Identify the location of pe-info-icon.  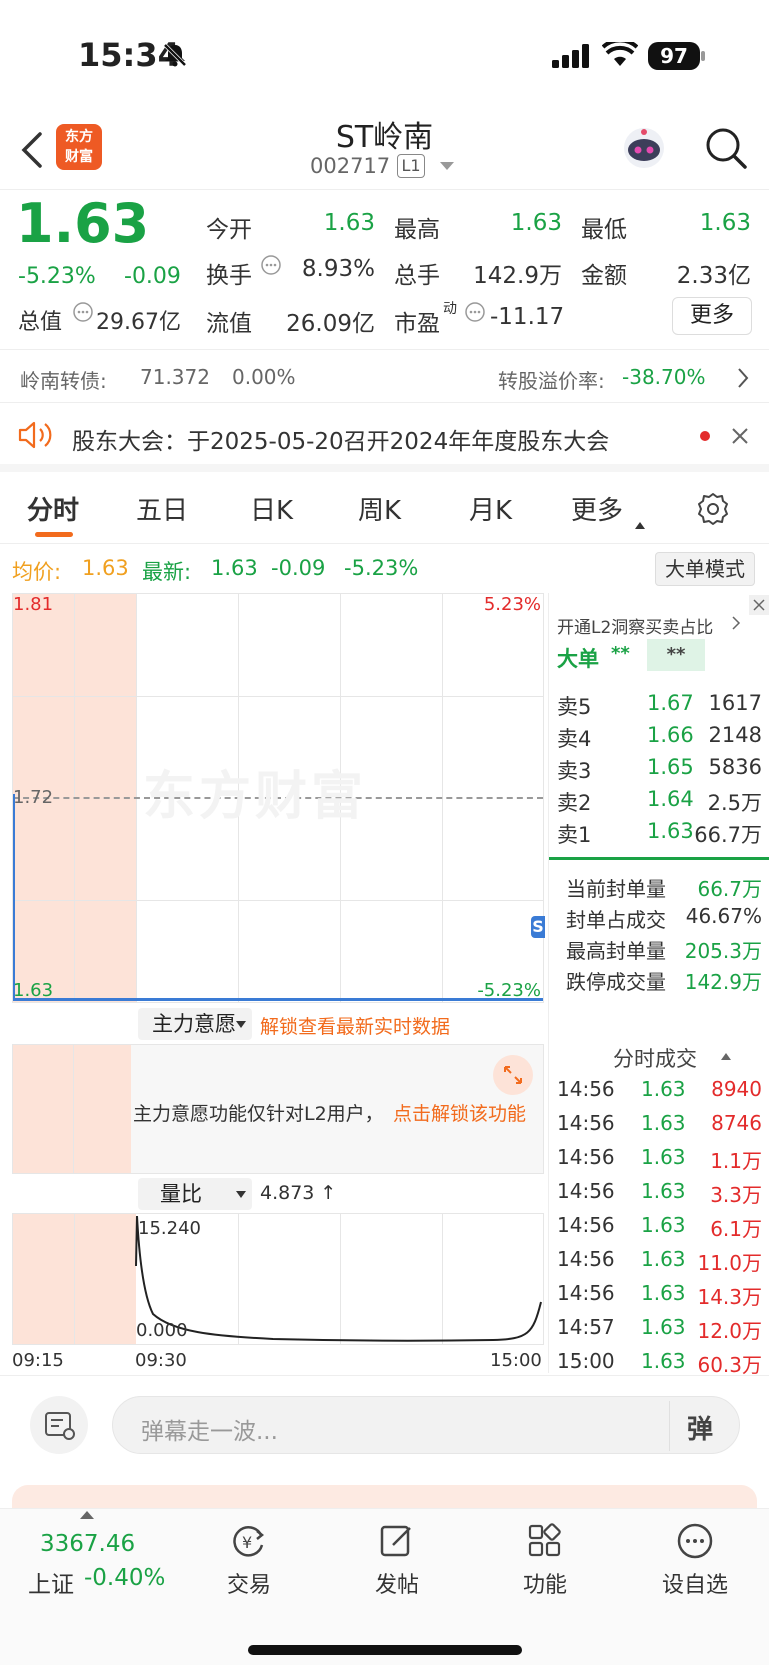
(475, 312).